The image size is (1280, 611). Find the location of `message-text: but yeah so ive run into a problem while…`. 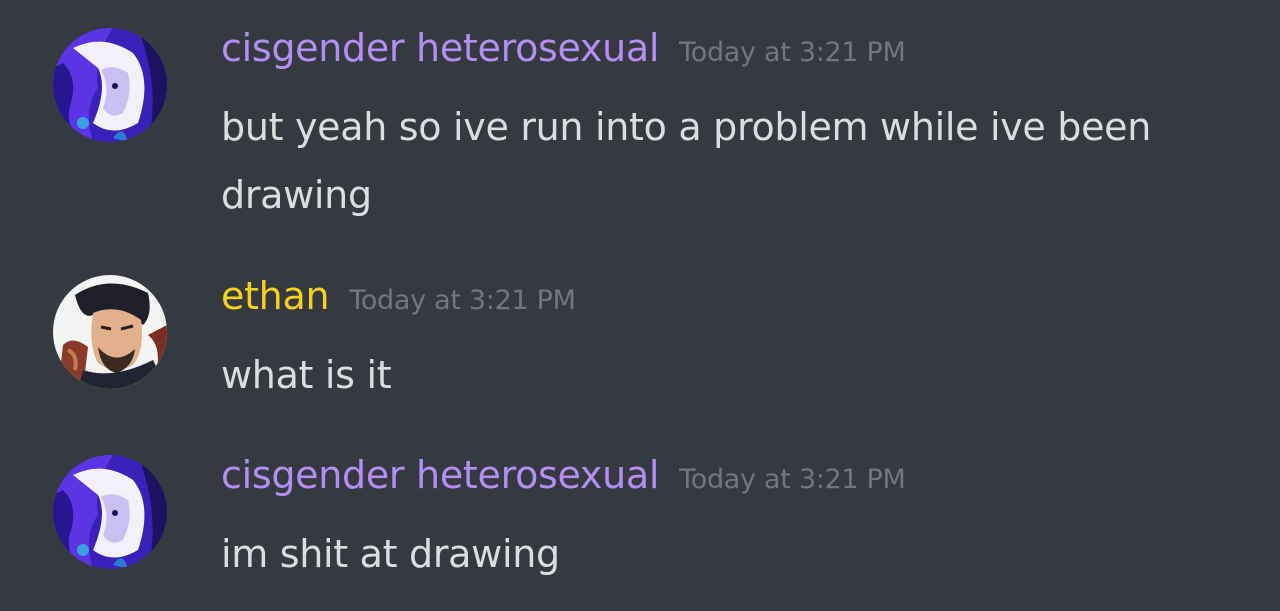

message-text: but yeah so ive run into a problem while… is located at coordinates (686, 161).